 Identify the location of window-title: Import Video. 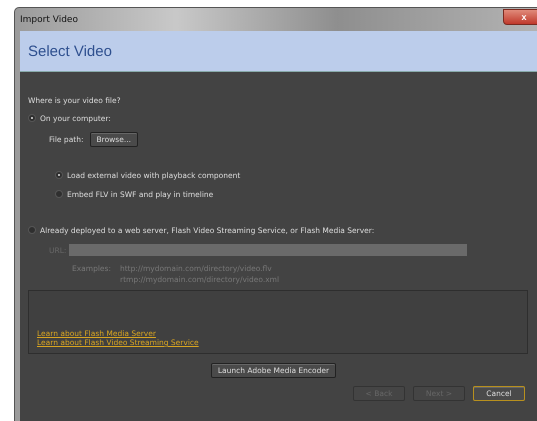
(49, 19).